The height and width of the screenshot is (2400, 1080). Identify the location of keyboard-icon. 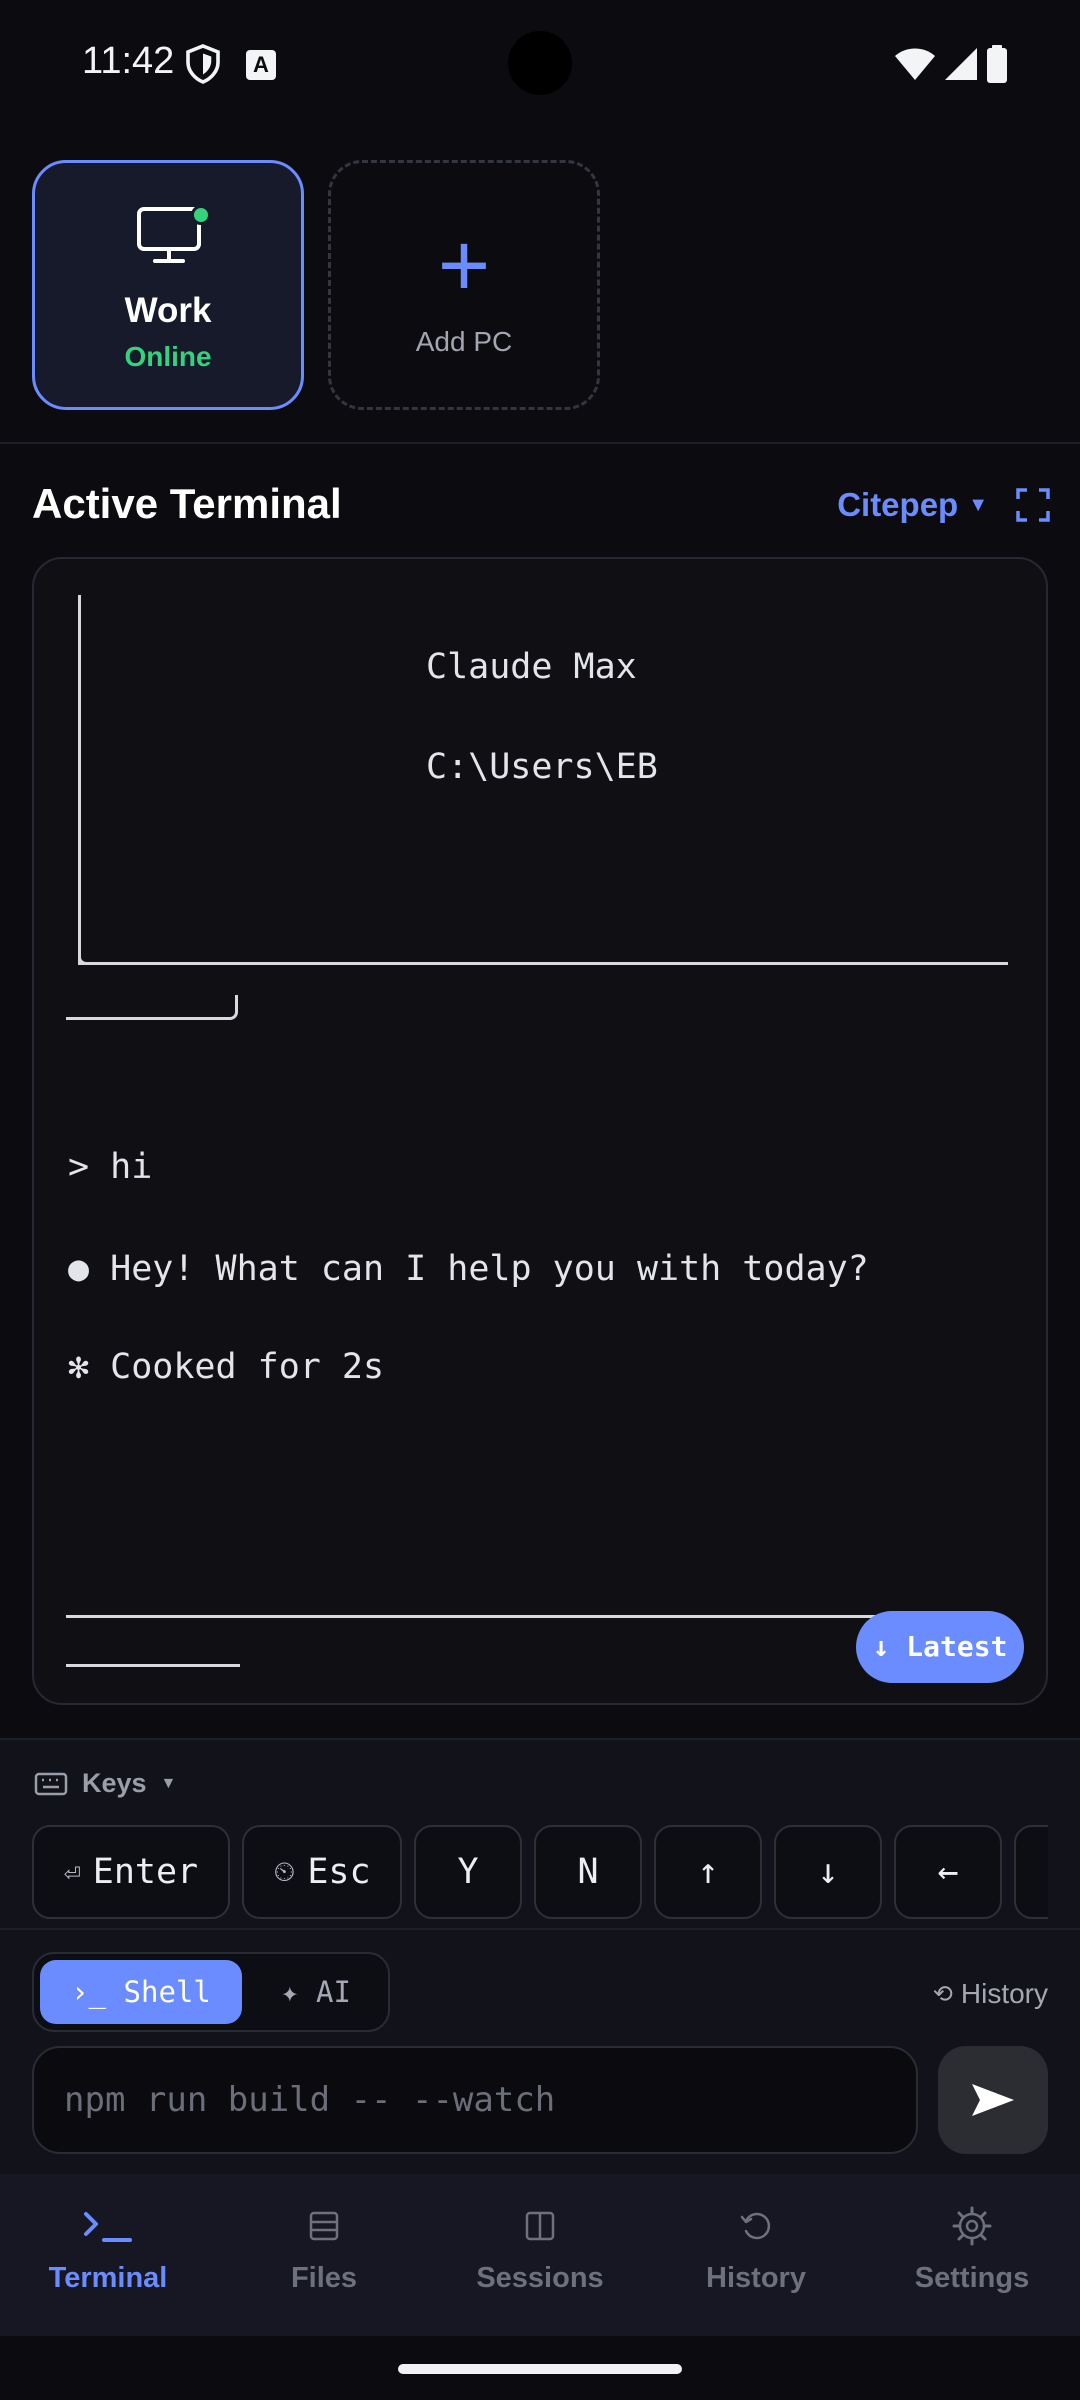
(51, 1783).